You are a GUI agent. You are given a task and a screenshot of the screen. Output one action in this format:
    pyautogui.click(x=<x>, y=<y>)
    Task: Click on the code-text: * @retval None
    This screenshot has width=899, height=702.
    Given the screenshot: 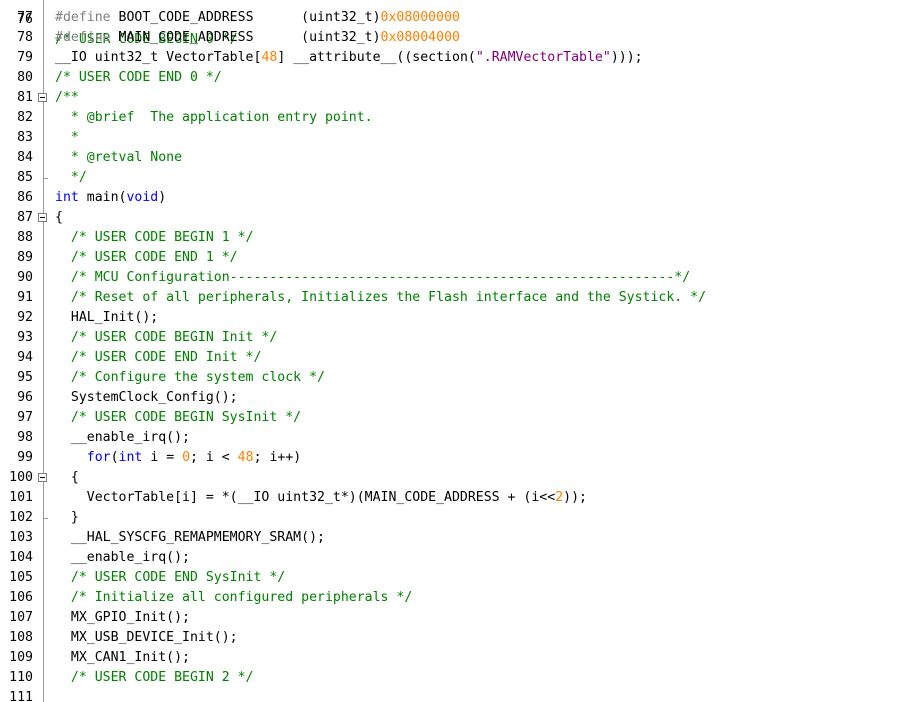 What is the action you would take?
    pyautogui.click(x=118, y=158)
    